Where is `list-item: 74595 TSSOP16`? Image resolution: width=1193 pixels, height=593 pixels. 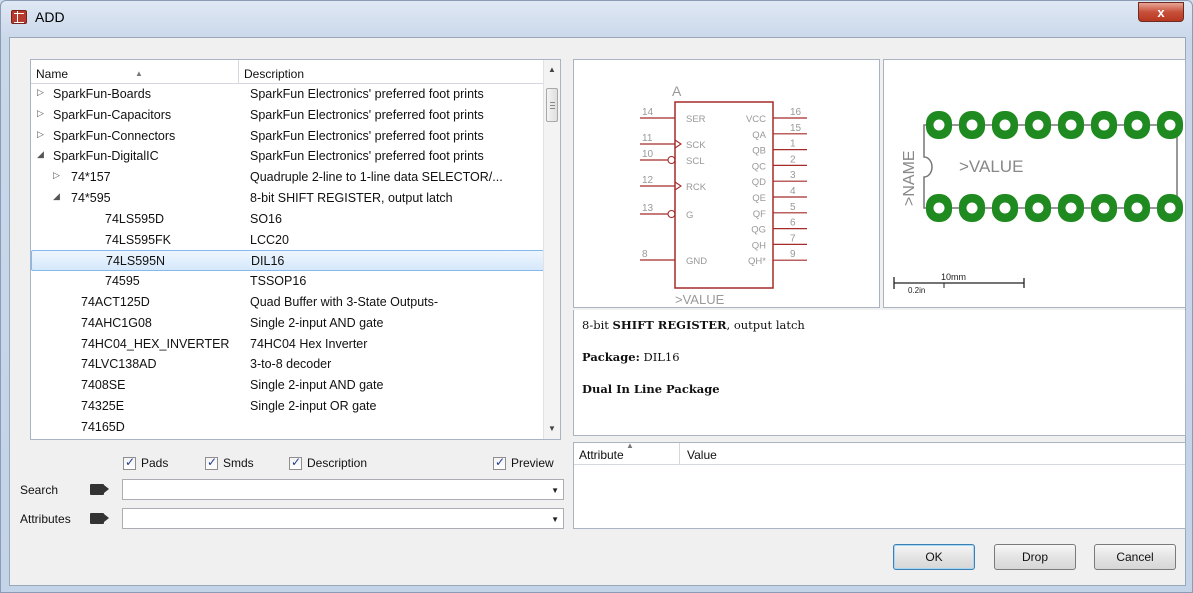 list-item: 74595 TSSOP16 is located at coordinates (288, 281).